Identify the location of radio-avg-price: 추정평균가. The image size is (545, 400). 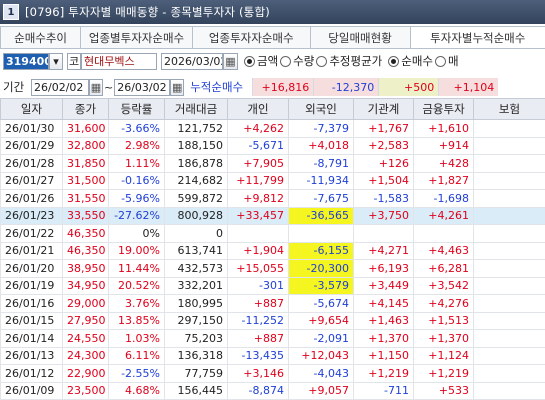
(349, 61).